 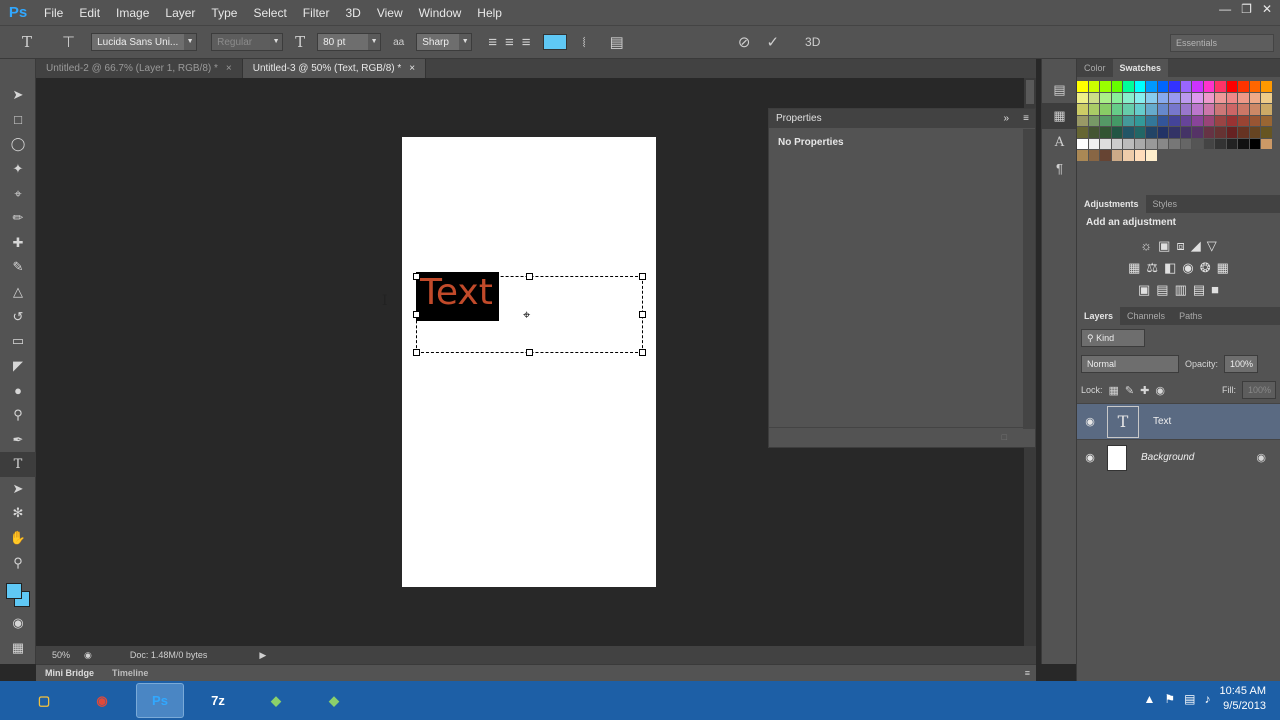 I want to click on menu-file: File, so click(x=53, y=13).